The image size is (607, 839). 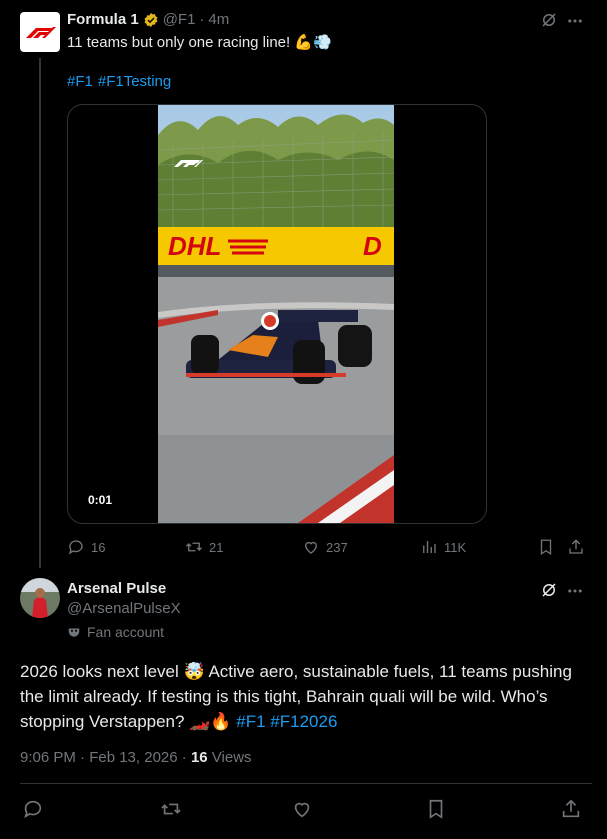 What do you see at coordinates (86, 547) in the screenshot?
I see `reply-button: 16` at bounding box center [86, 547].